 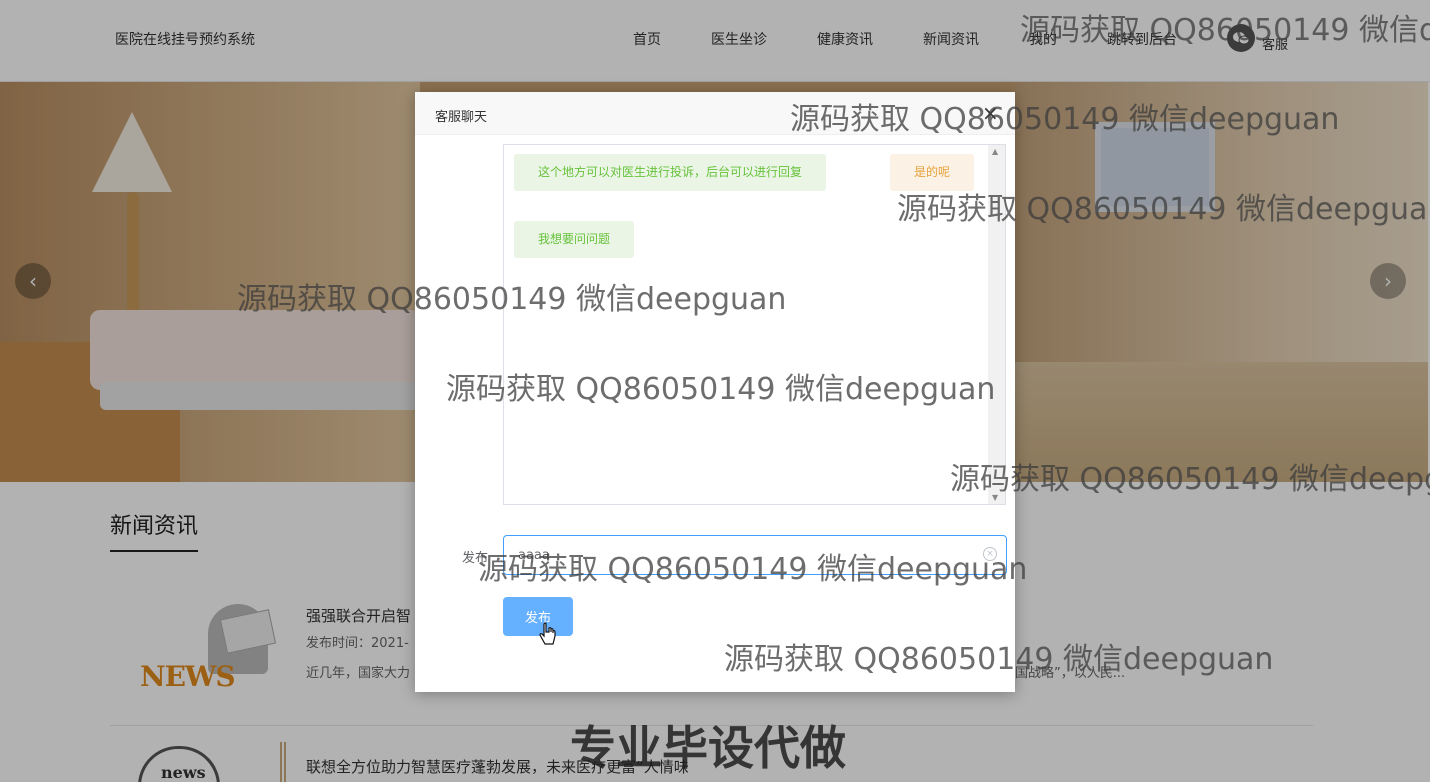 What do you see at coordinates (548, 638) in the screenshot?
I see `hand-cursor-icon` at bounding box center [548, 638].